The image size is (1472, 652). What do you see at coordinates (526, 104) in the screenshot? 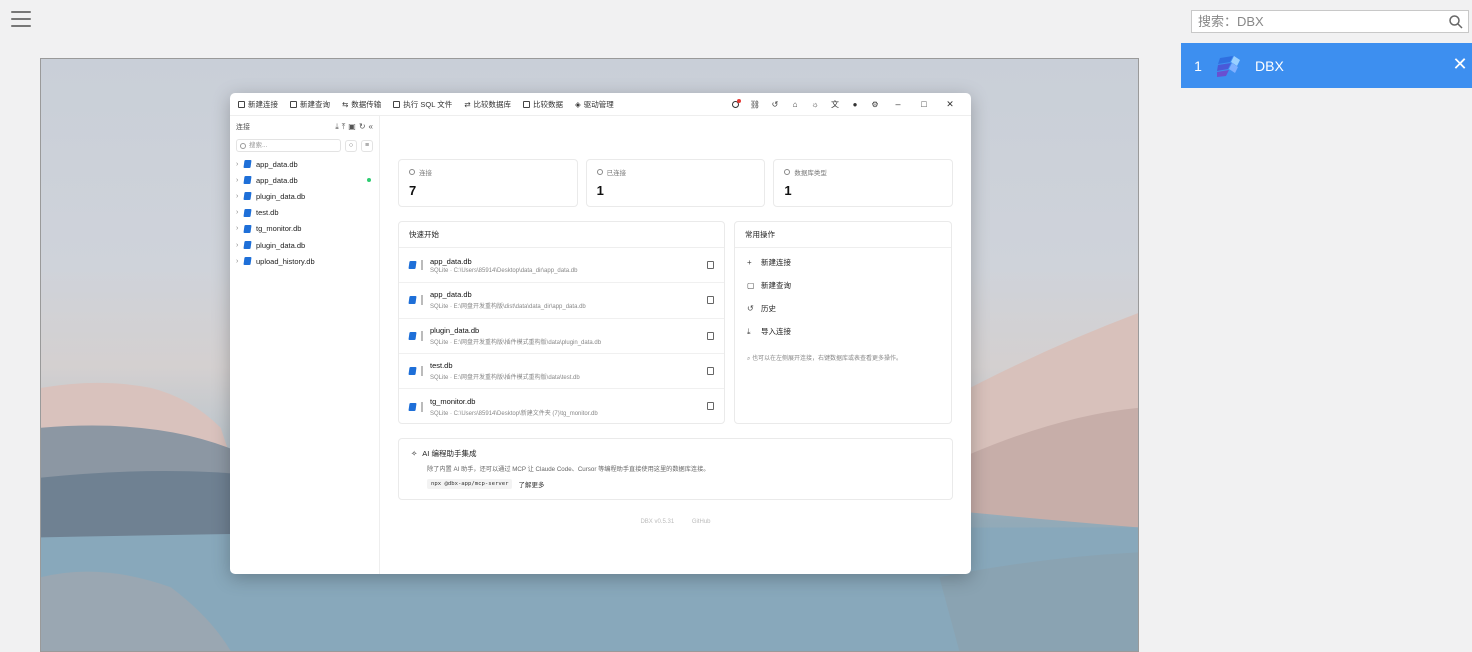
I see `table-icon` at bounding box center [526, 104].